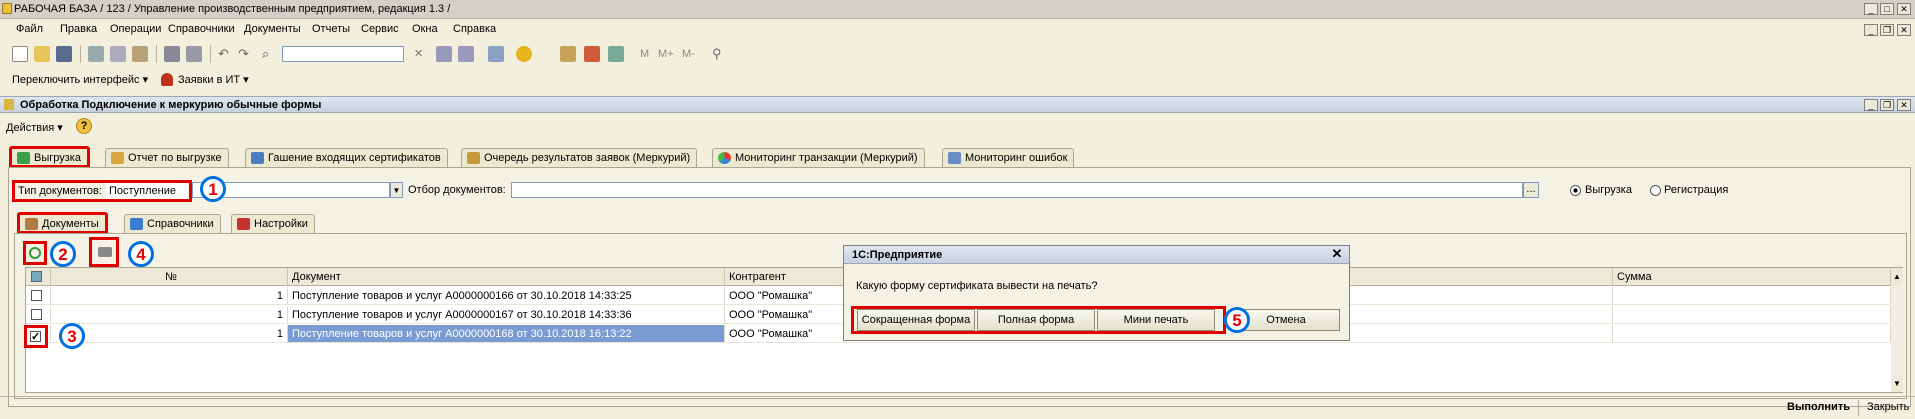  I want to click on form-close-button: ✕, so click(1904, 105).